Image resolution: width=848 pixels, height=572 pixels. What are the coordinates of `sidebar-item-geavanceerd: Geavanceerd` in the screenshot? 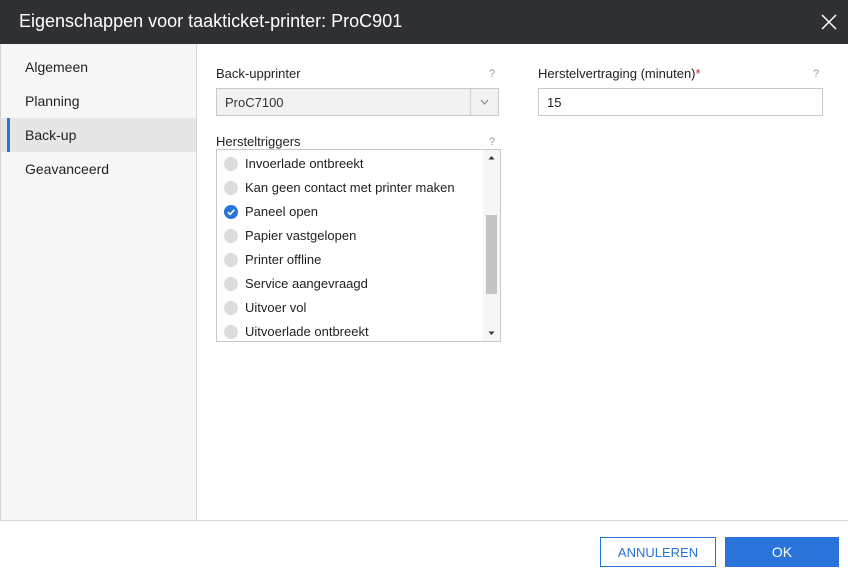 It's located at (98, 169).